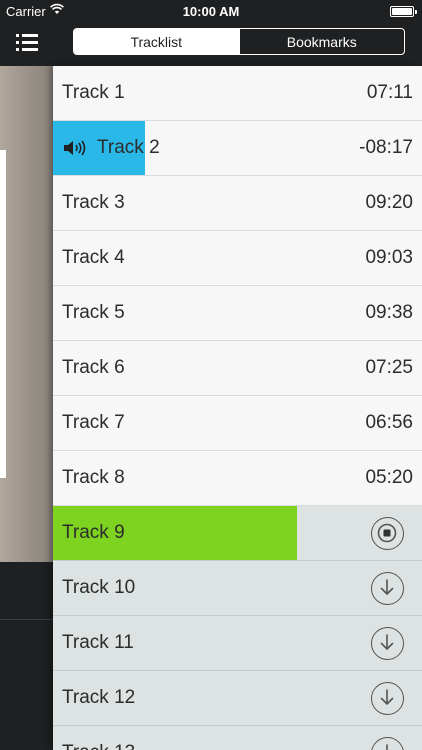 This screenshot has width=422, height=750. What do you see at coordinates (237, 423) in the screenshot?
I see `track-row: Track 7 06:56` at bounding box center [237, 423].